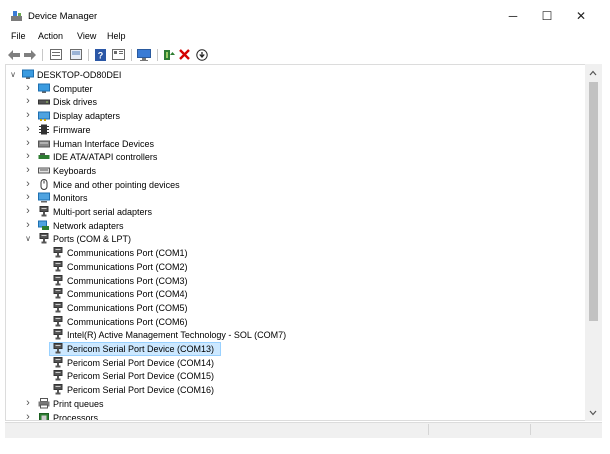 The height and width of the screenshot is (454, 610). What do you see at coordinates (116, 36) in the screenshot?
I see `menu-help: Help` at bounding box center [116, 36].